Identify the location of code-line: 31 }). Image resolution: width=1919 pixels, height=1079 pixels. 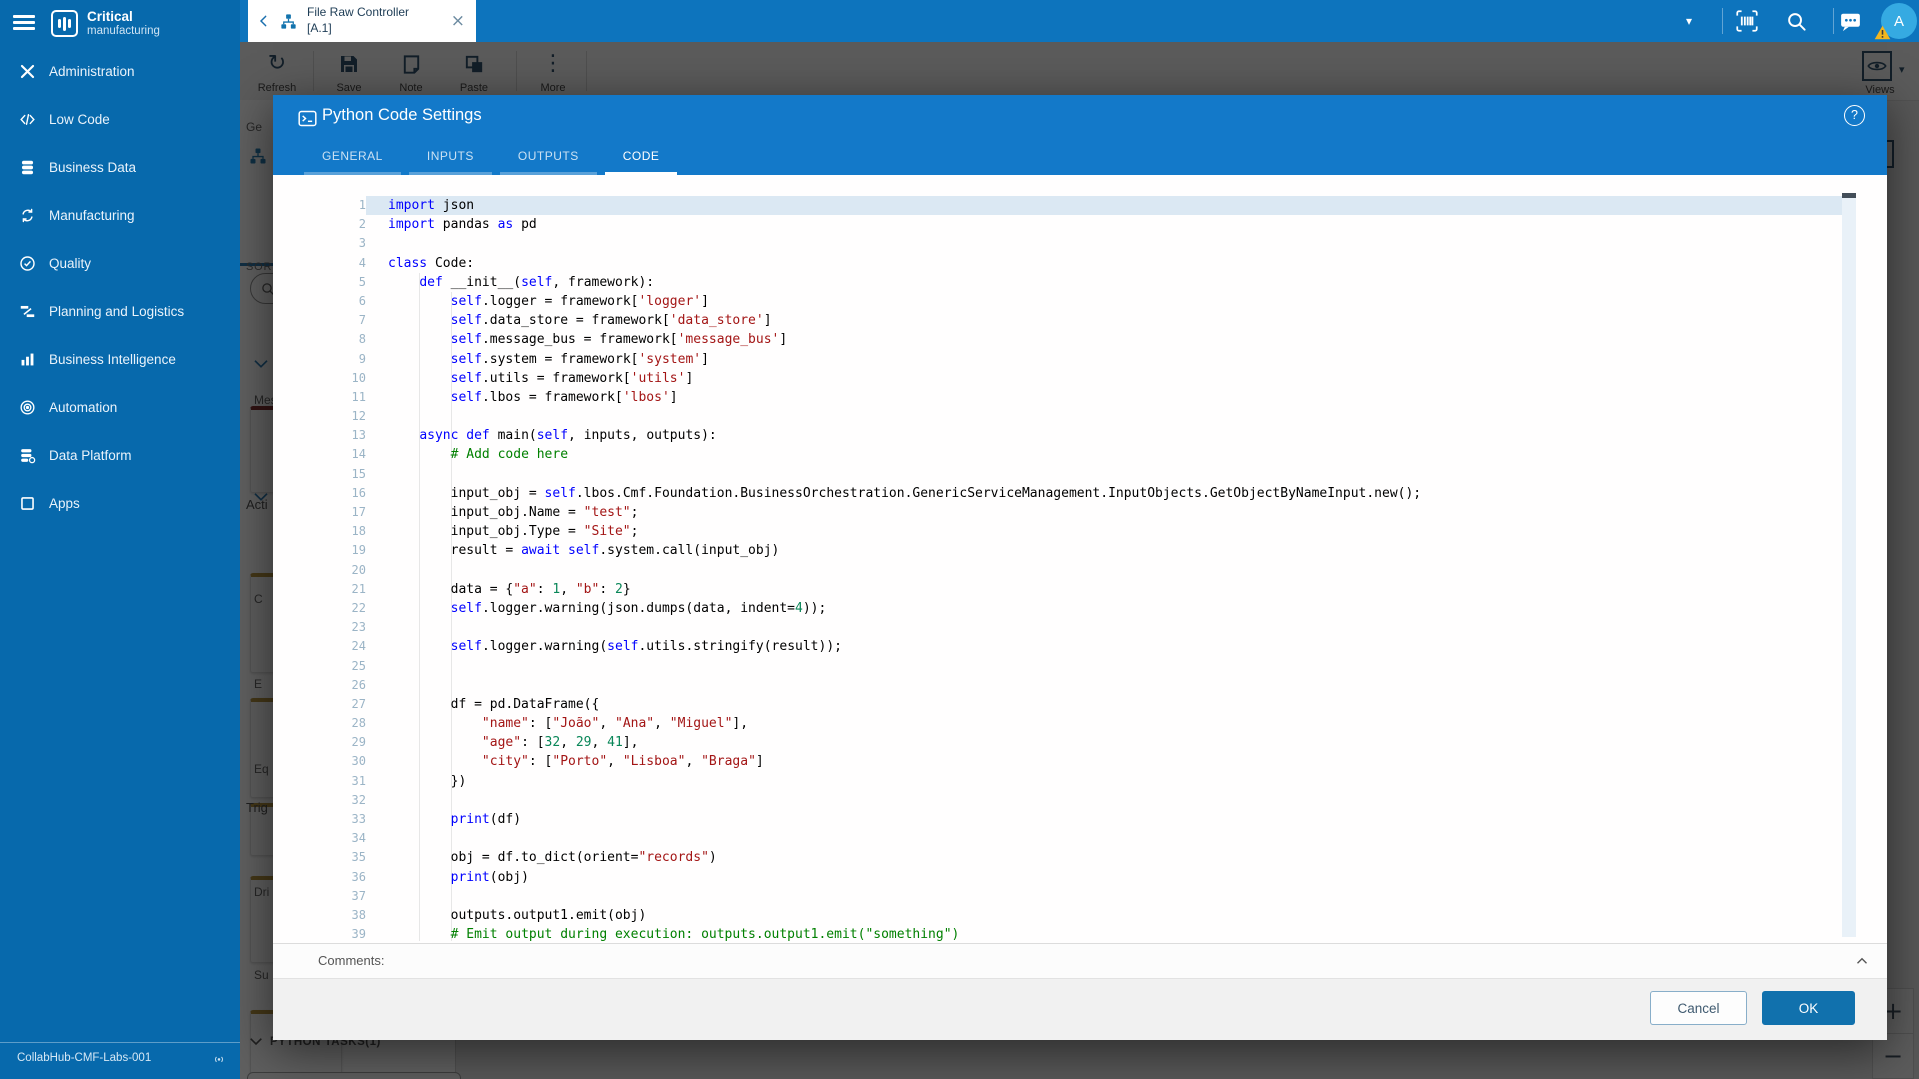
(1064, 781).